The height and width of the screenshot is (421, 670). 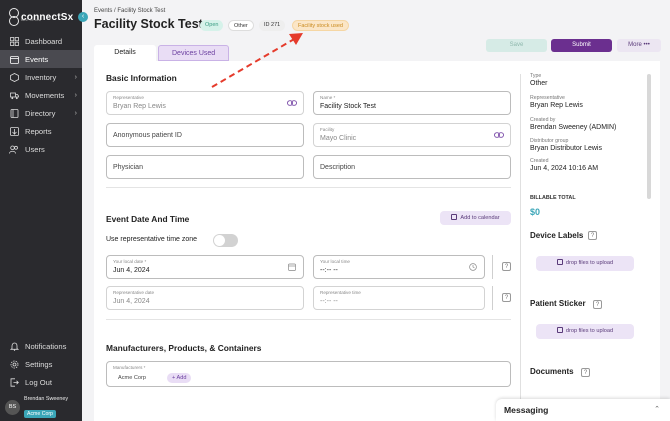 What do you see at coordinates (585, 331) in the screenshot?
I see `patient-sticker-dropzone: drop files to upload` at bounding box center [585, 331].